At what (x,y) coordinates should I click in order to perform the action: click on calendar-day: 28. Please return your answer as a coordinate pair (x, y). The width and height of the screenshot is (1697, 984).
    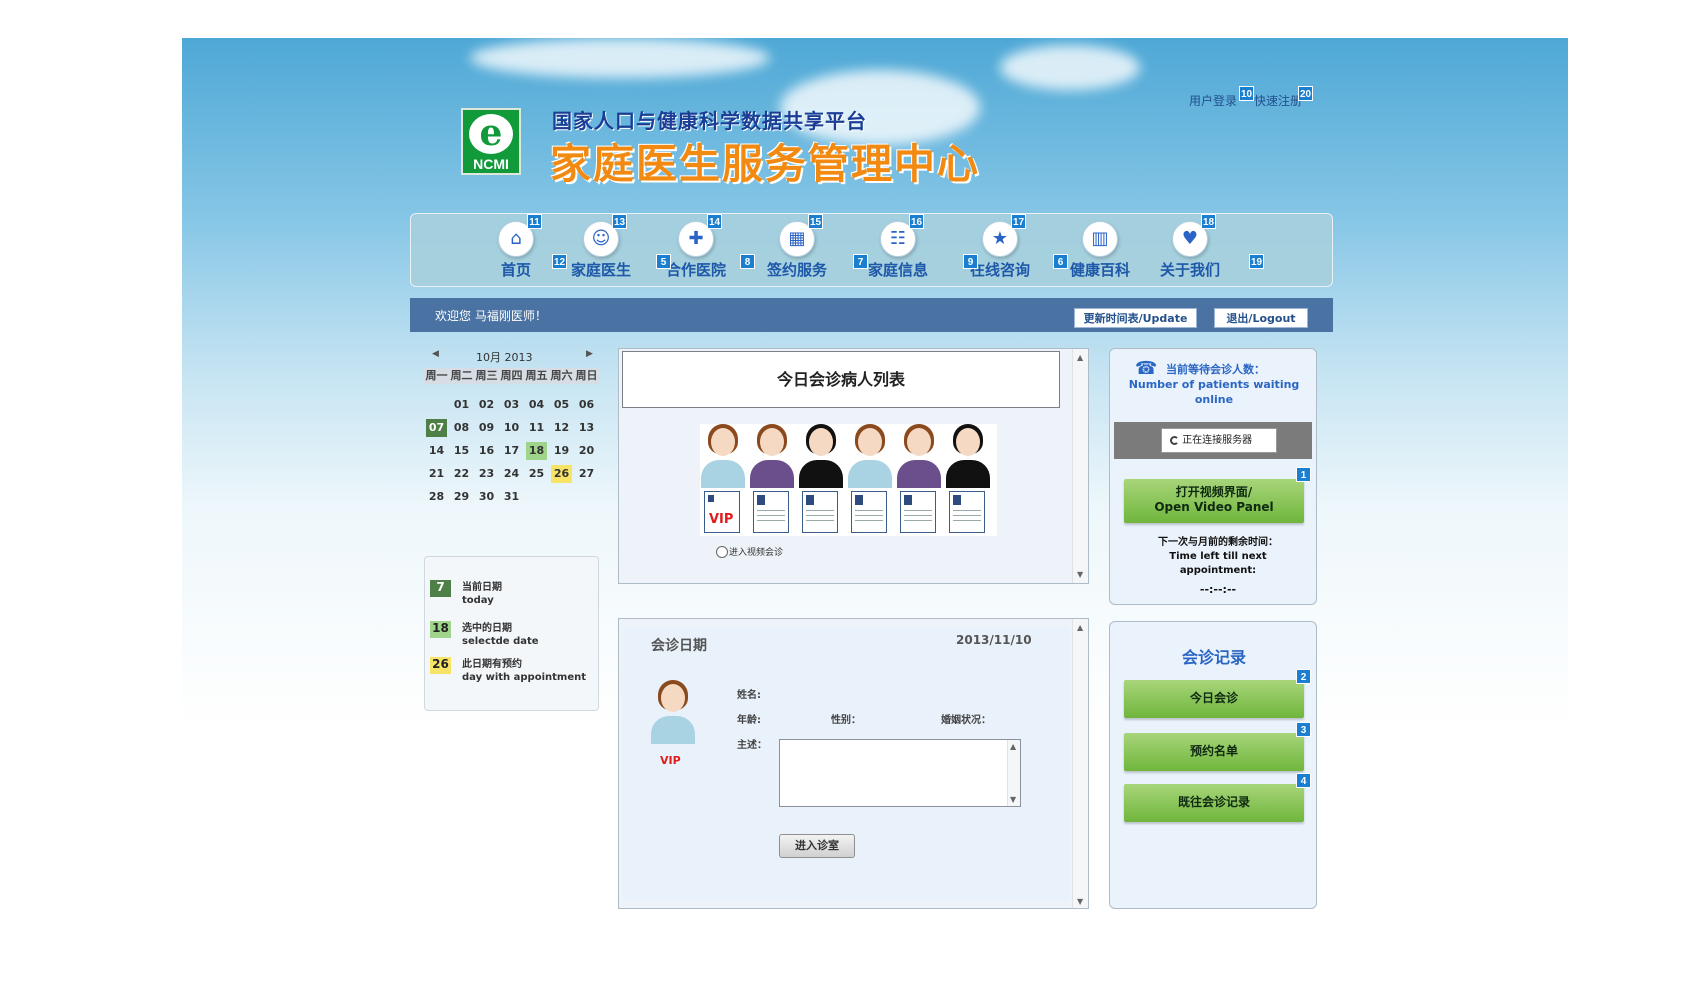
    Looking at the image, I should click on (436, 497).